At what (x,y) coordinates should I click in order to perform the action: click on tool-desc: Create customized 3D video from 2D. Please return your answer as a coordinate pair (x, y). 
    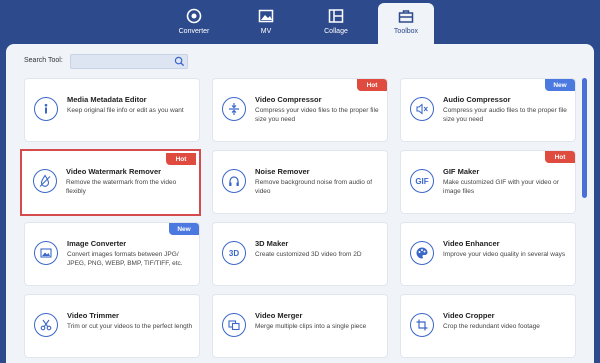
    Looking at the image, I should click on (308, 254).